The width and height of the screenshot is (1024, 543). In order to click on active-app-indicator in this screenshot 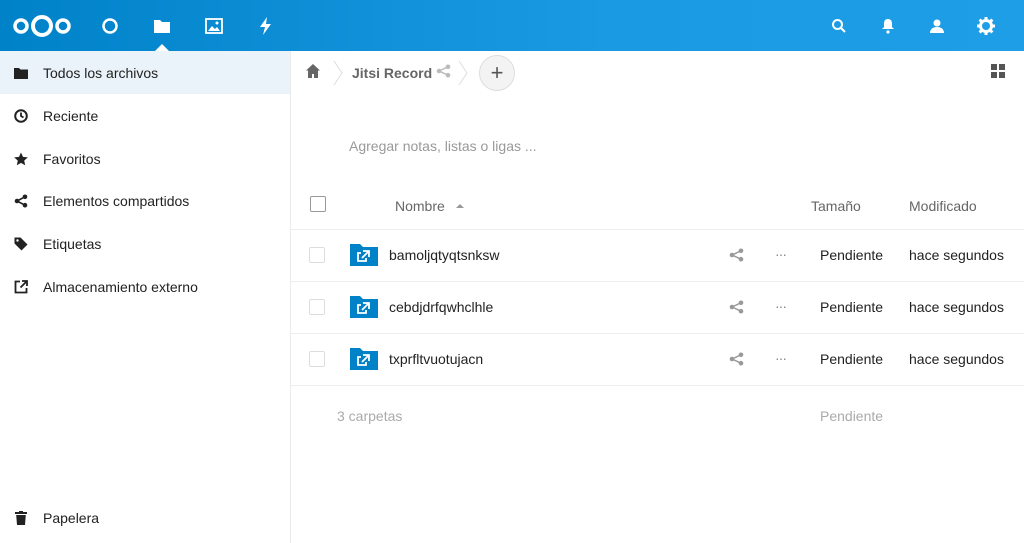, I will do `click(162, 47)`.